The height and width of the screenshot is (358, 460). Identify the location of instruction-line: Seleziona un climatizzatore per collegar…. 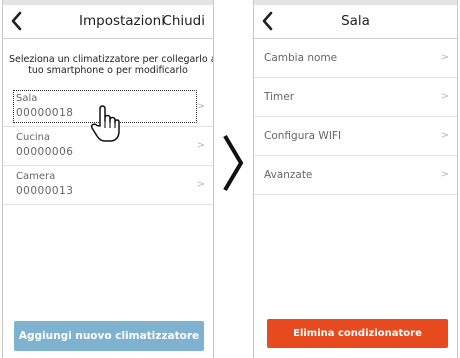
(111, 59).